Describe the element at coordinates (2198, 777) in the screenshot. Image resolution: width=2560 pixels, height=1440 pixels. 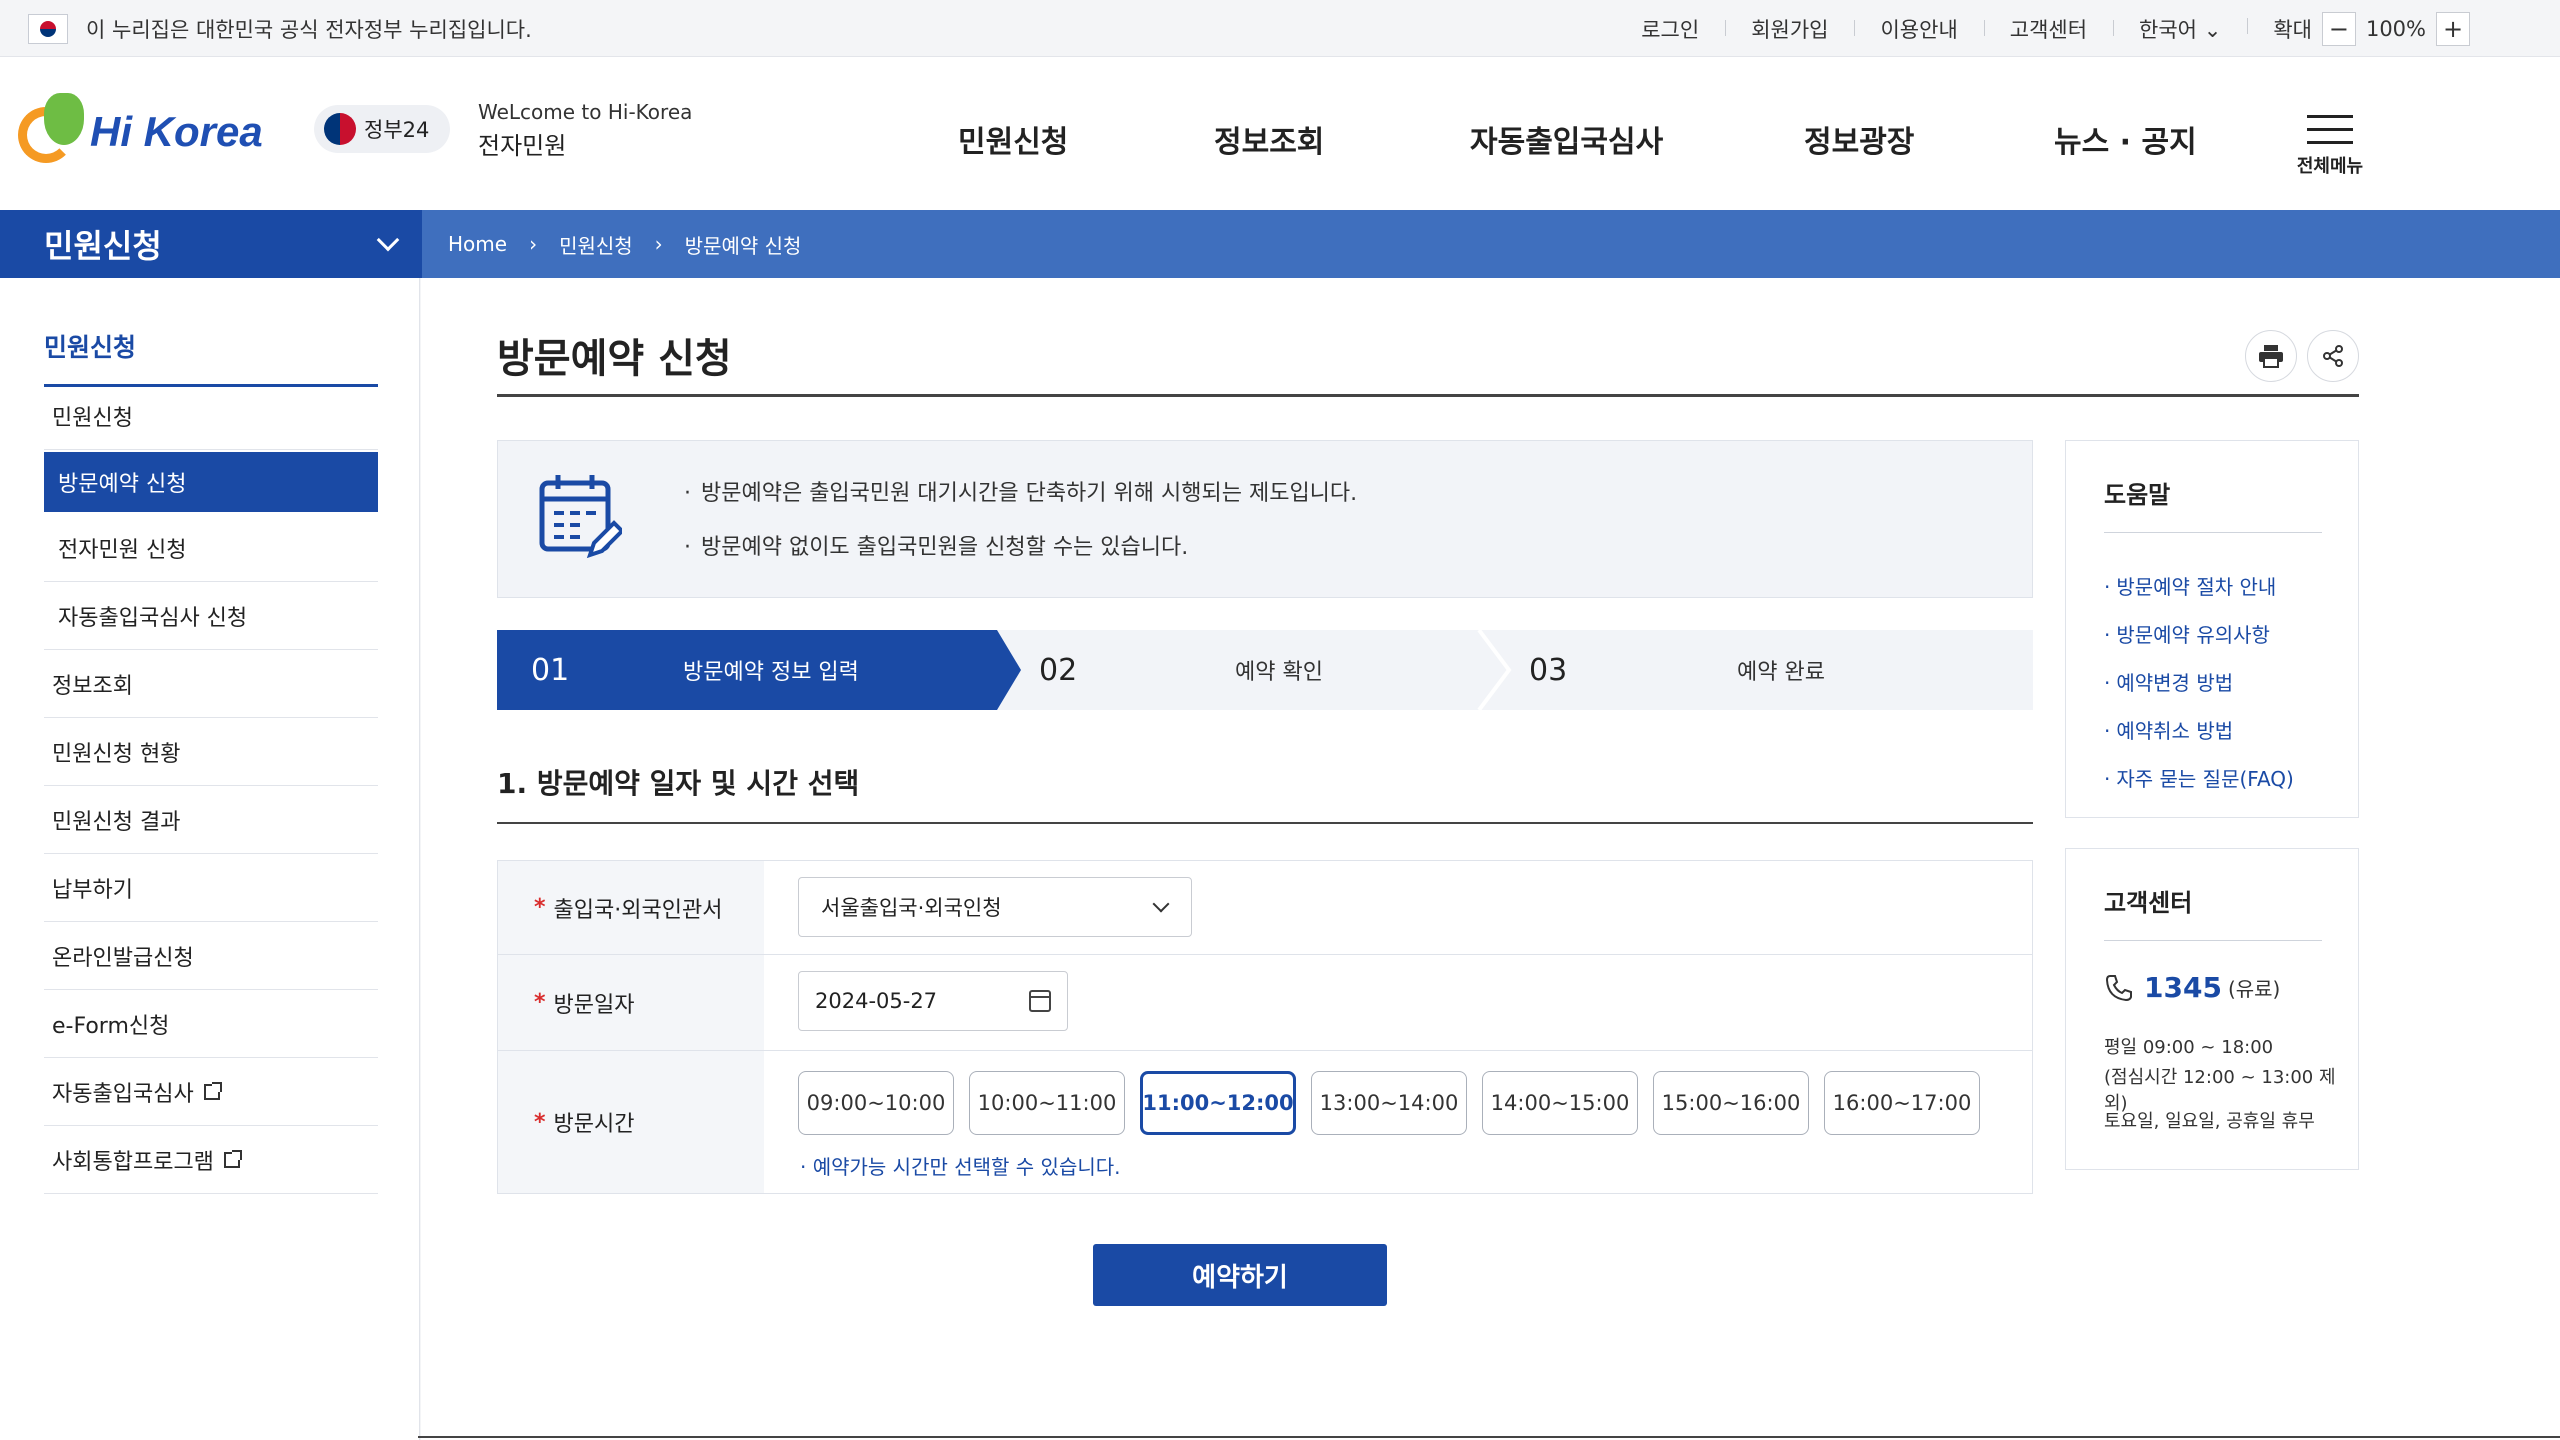
I see `help-link-faq: 자주 묻는 질문(FAQ)` at that location.